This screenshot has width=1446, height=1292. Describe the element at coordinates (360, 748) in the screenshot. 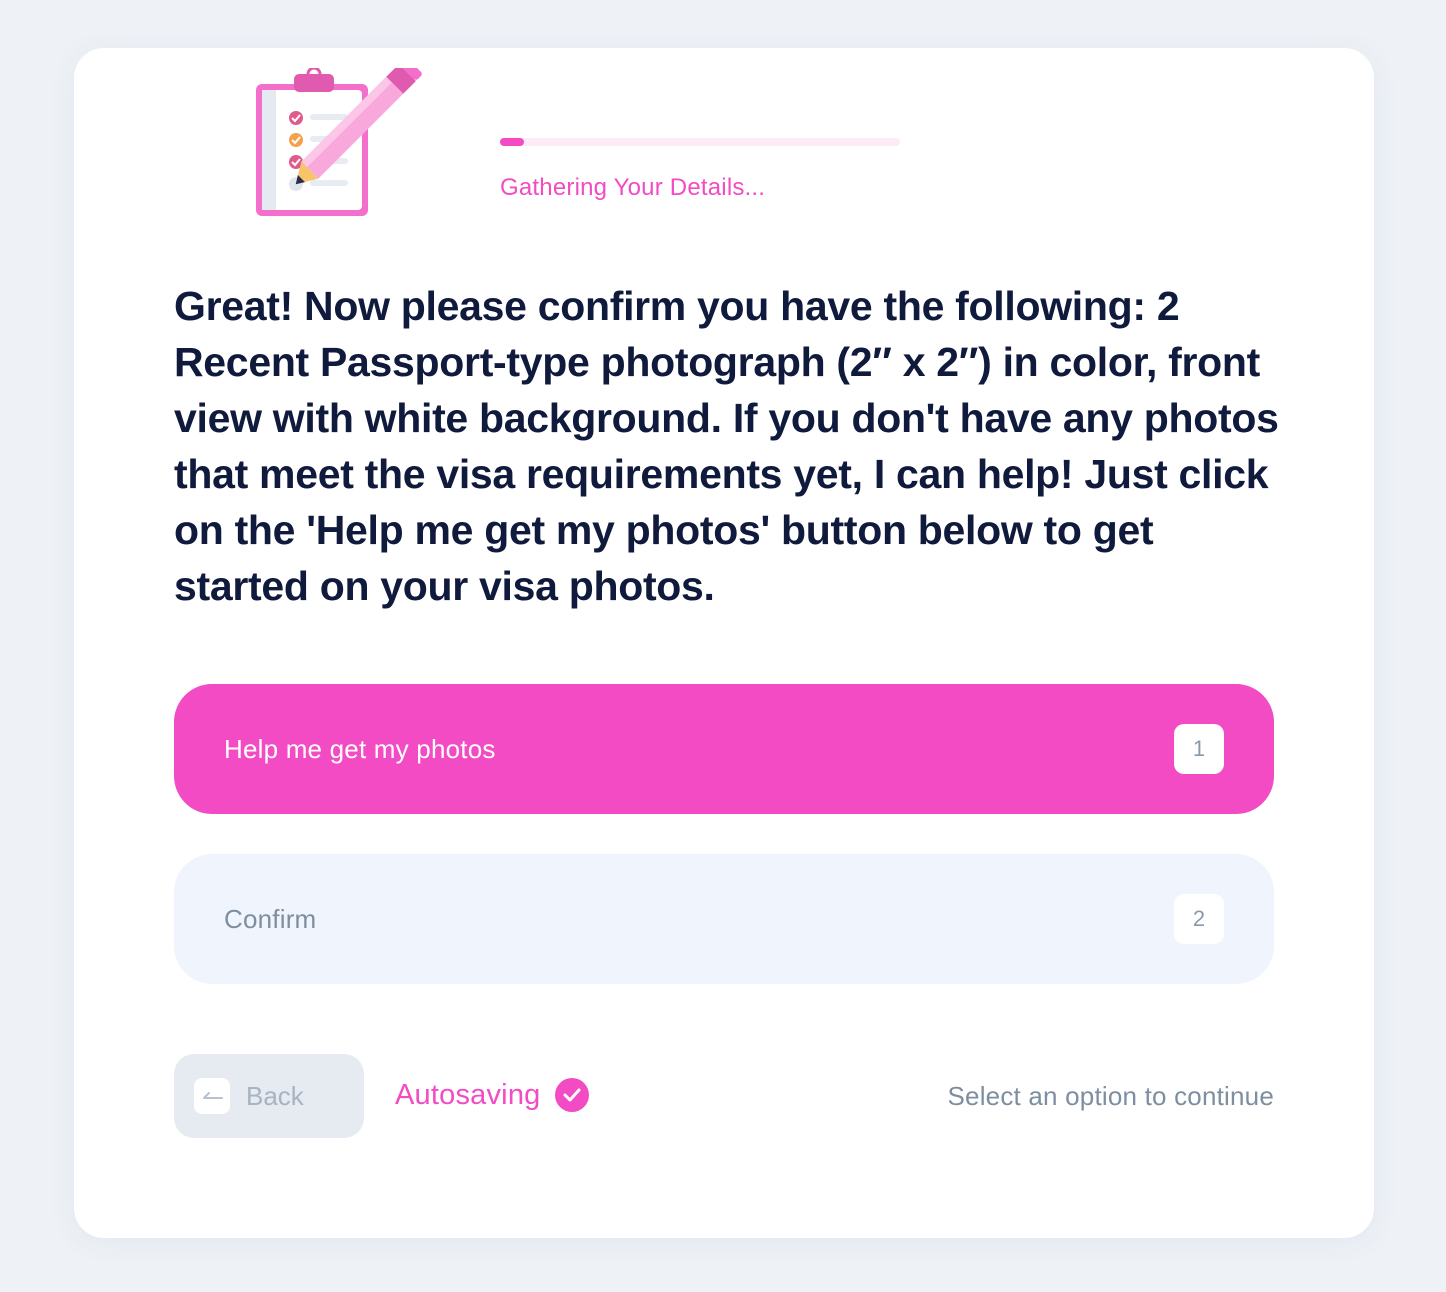

I see `option-label: Help me get my photos` at that location.